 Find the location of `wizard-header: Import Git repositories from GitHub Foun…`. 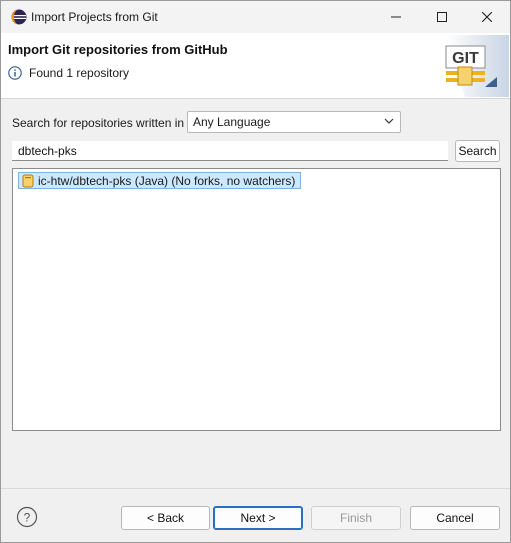

wizard-header: Import Git repositories from GitHub Foun… is located at coordinates (255, 66).